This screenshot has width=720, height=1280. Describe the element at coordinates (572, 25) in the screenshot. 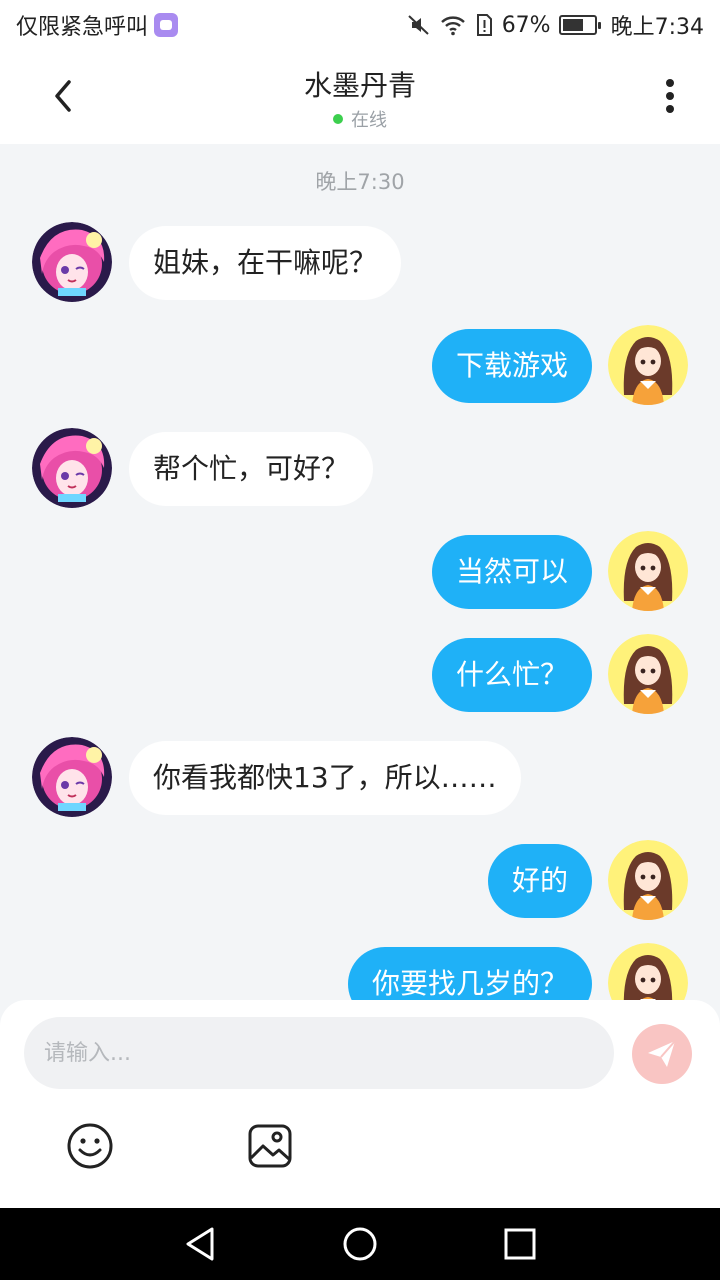

I see `battery-level` at that location.